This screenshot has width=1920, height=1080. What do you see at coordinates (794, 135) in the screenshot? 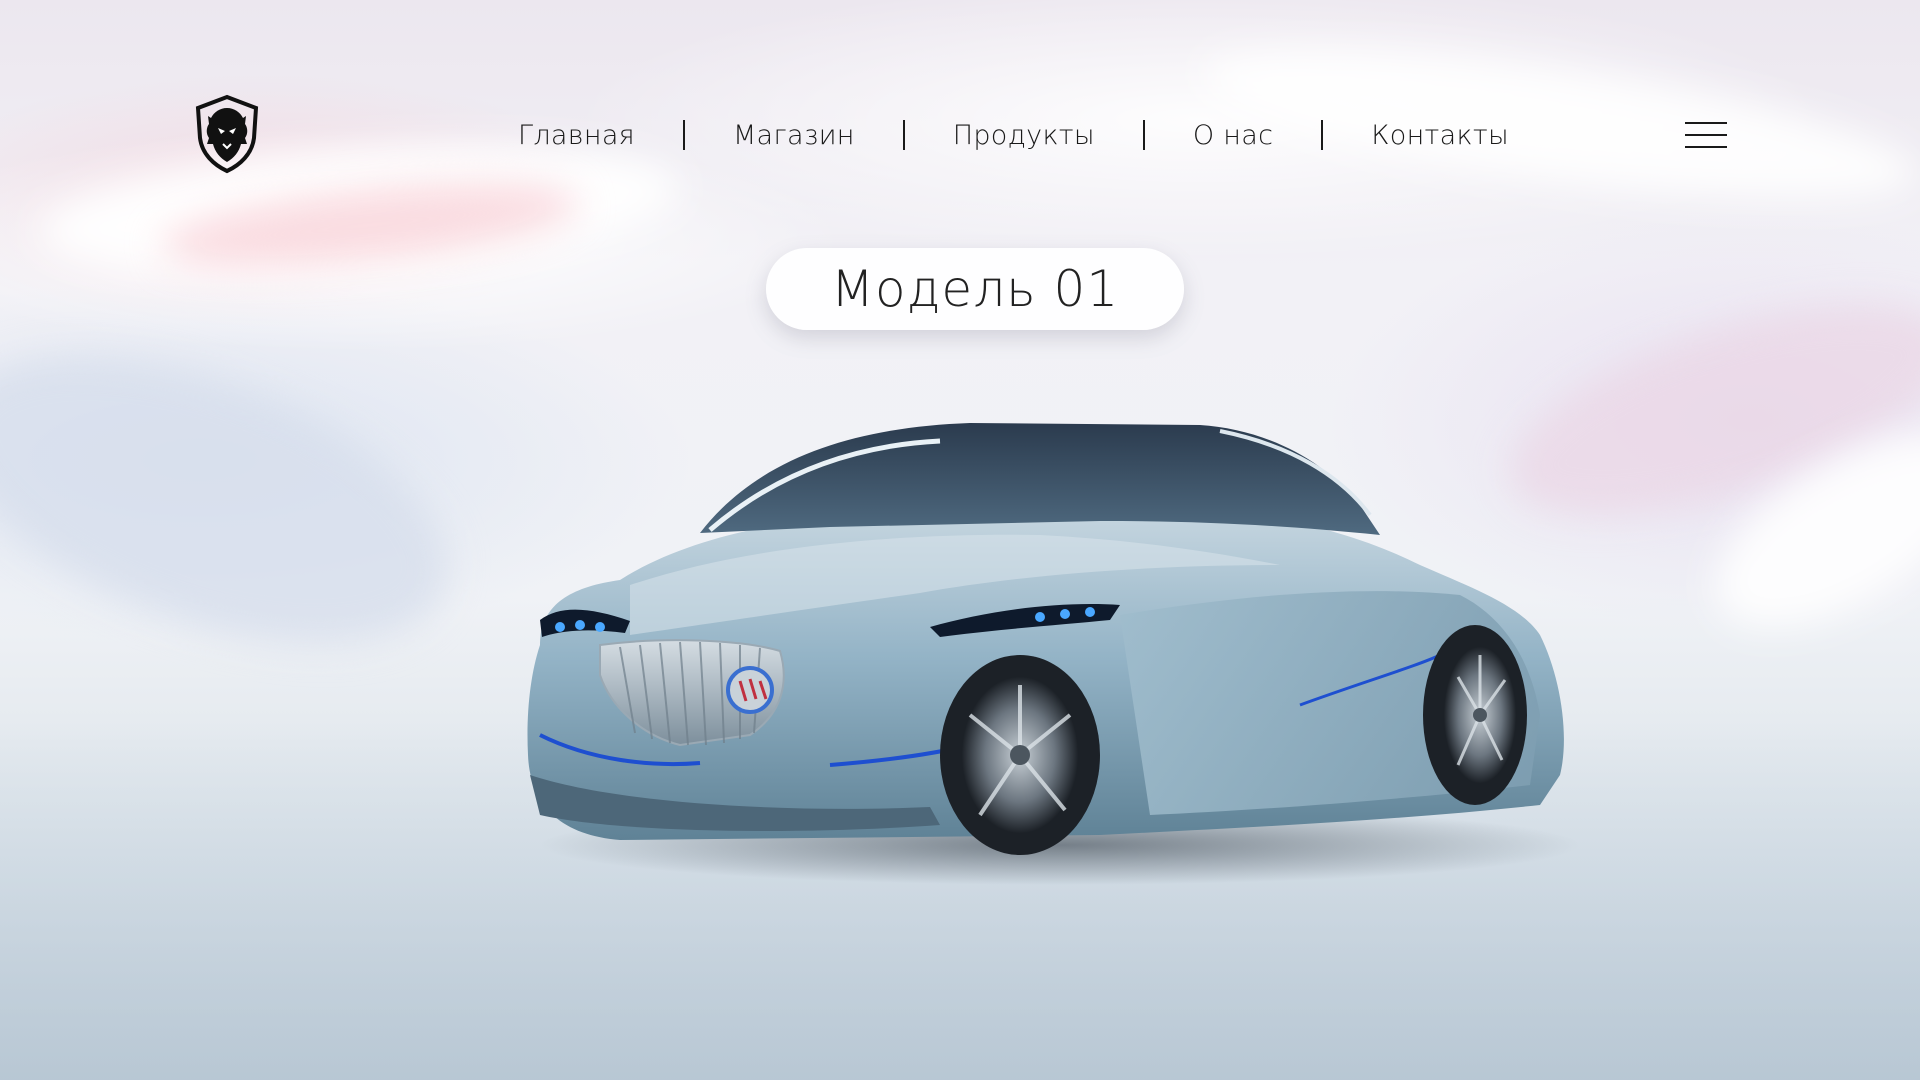
I see `nav-item-shop: Магазин` at bounding box center [794, 135].